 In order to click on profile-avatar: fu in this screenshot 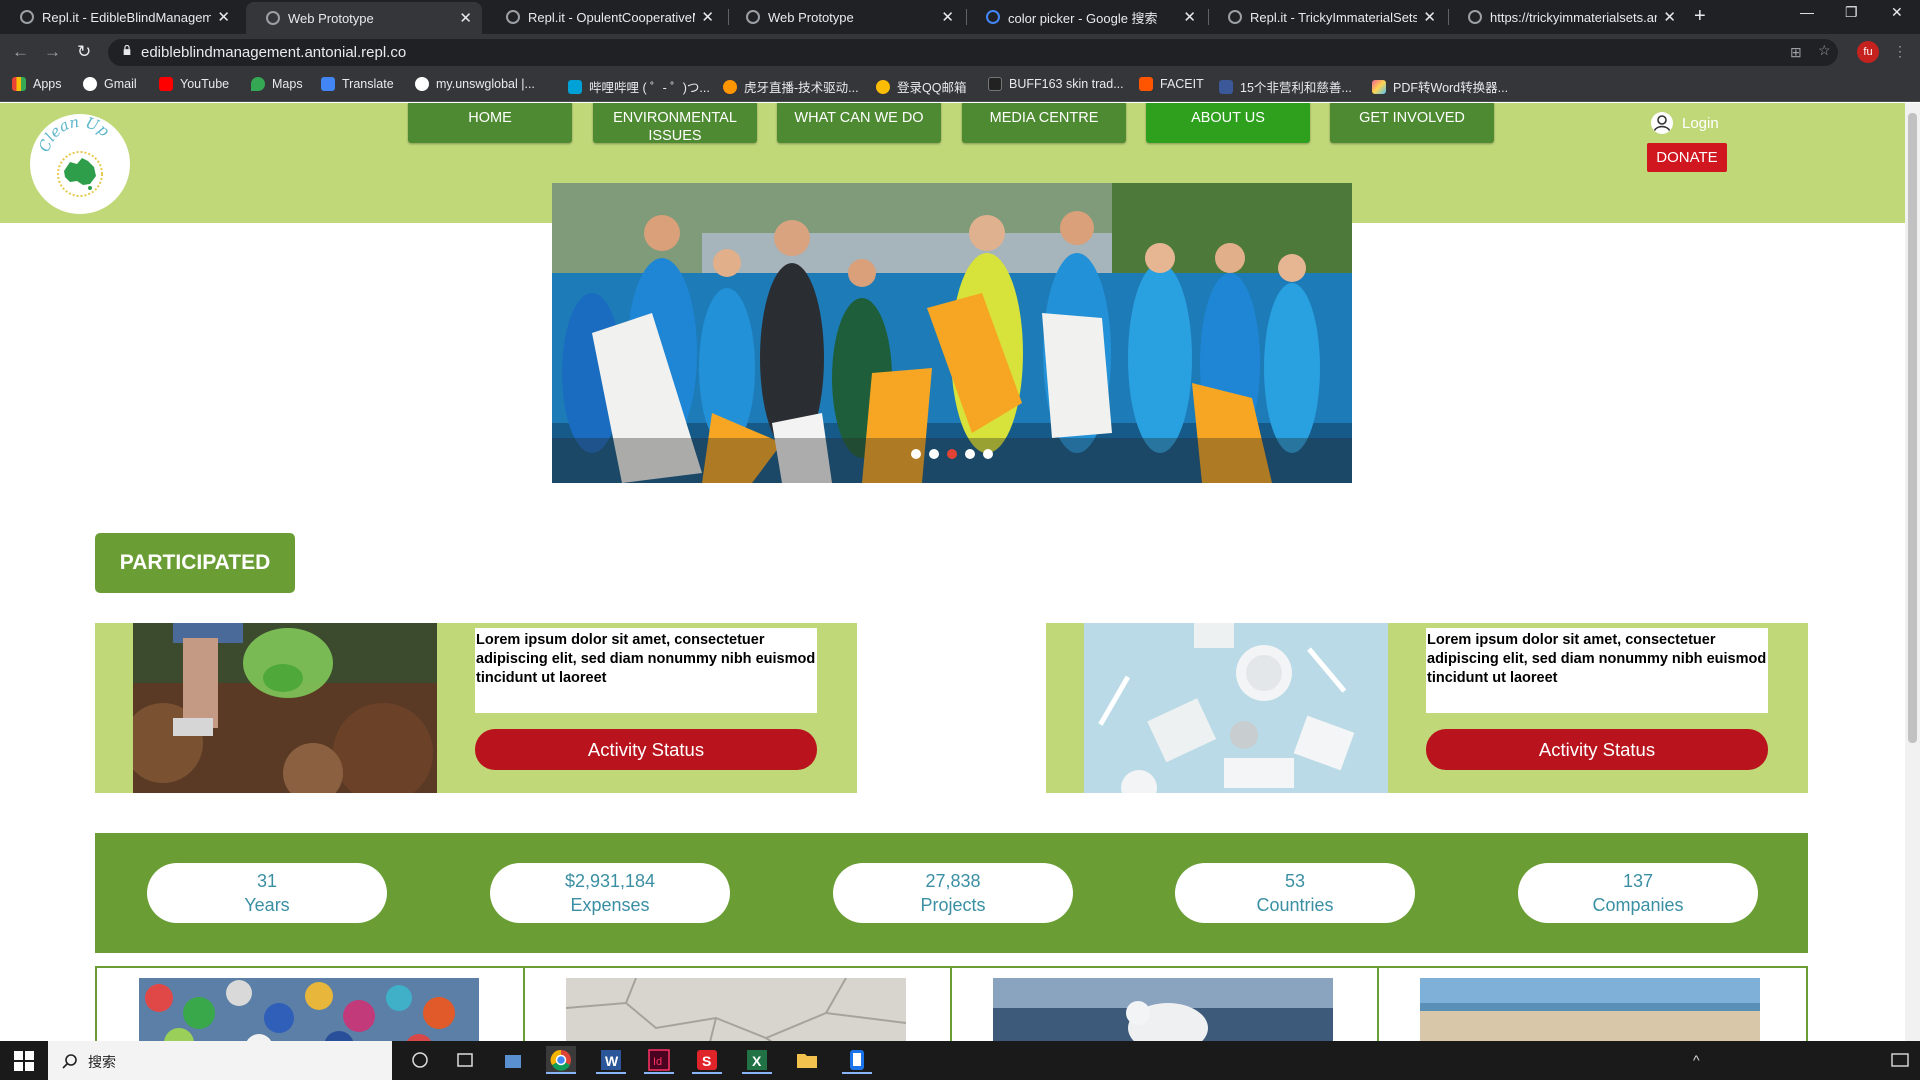, I will do `click(1868, 52)`.